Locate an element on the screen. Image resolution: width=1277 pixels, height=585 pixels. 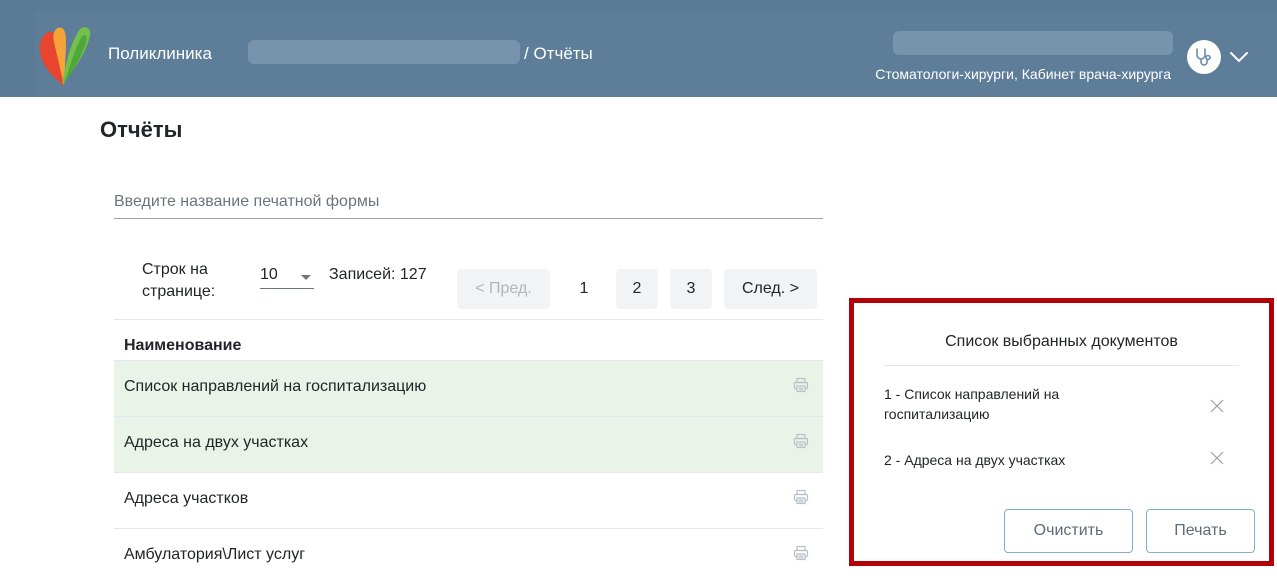
stethoscope-icon is located at coordinates (1203, 57).